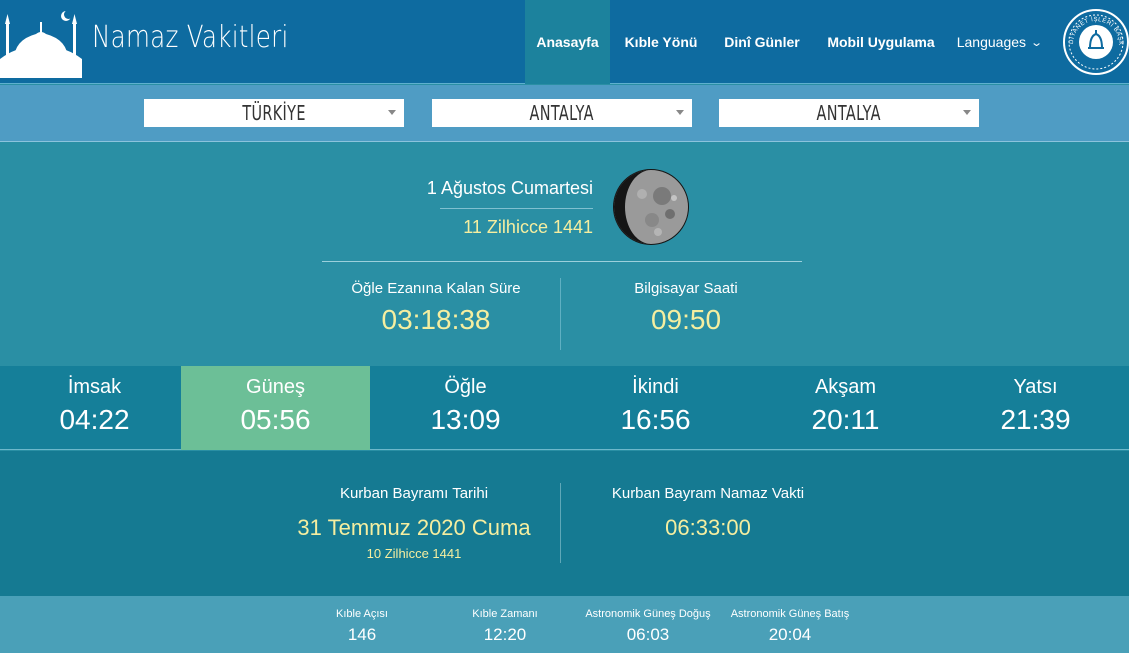  What do you see at coordinates (790, 614) in the screenshot?
I see `info-label: Astronomik Güneş Batış` at bounding box center [790, 614].